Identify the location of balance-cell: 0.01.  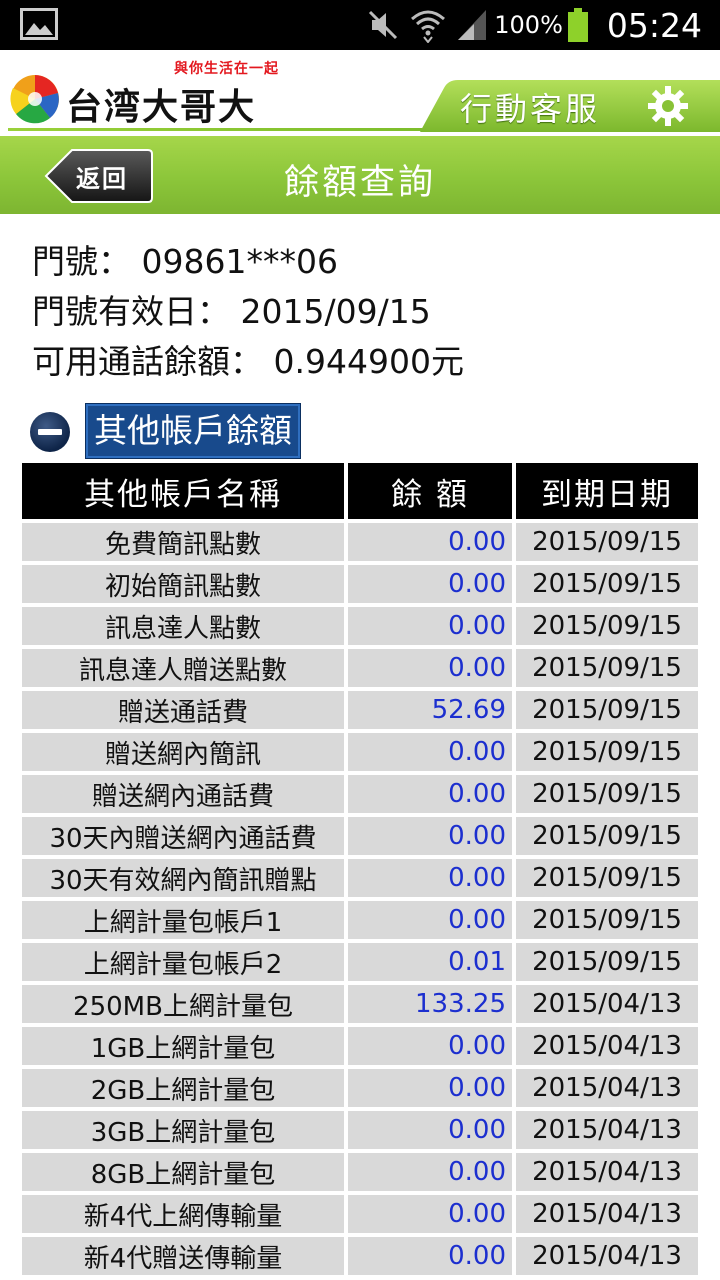
(430, 962).